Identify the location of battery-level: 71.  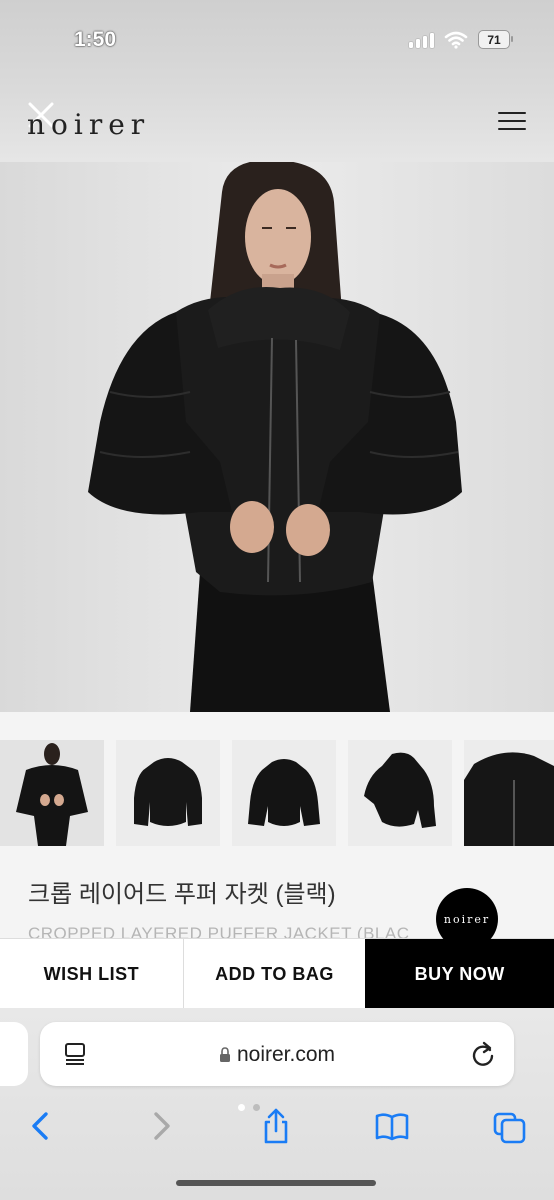
(494, 39).